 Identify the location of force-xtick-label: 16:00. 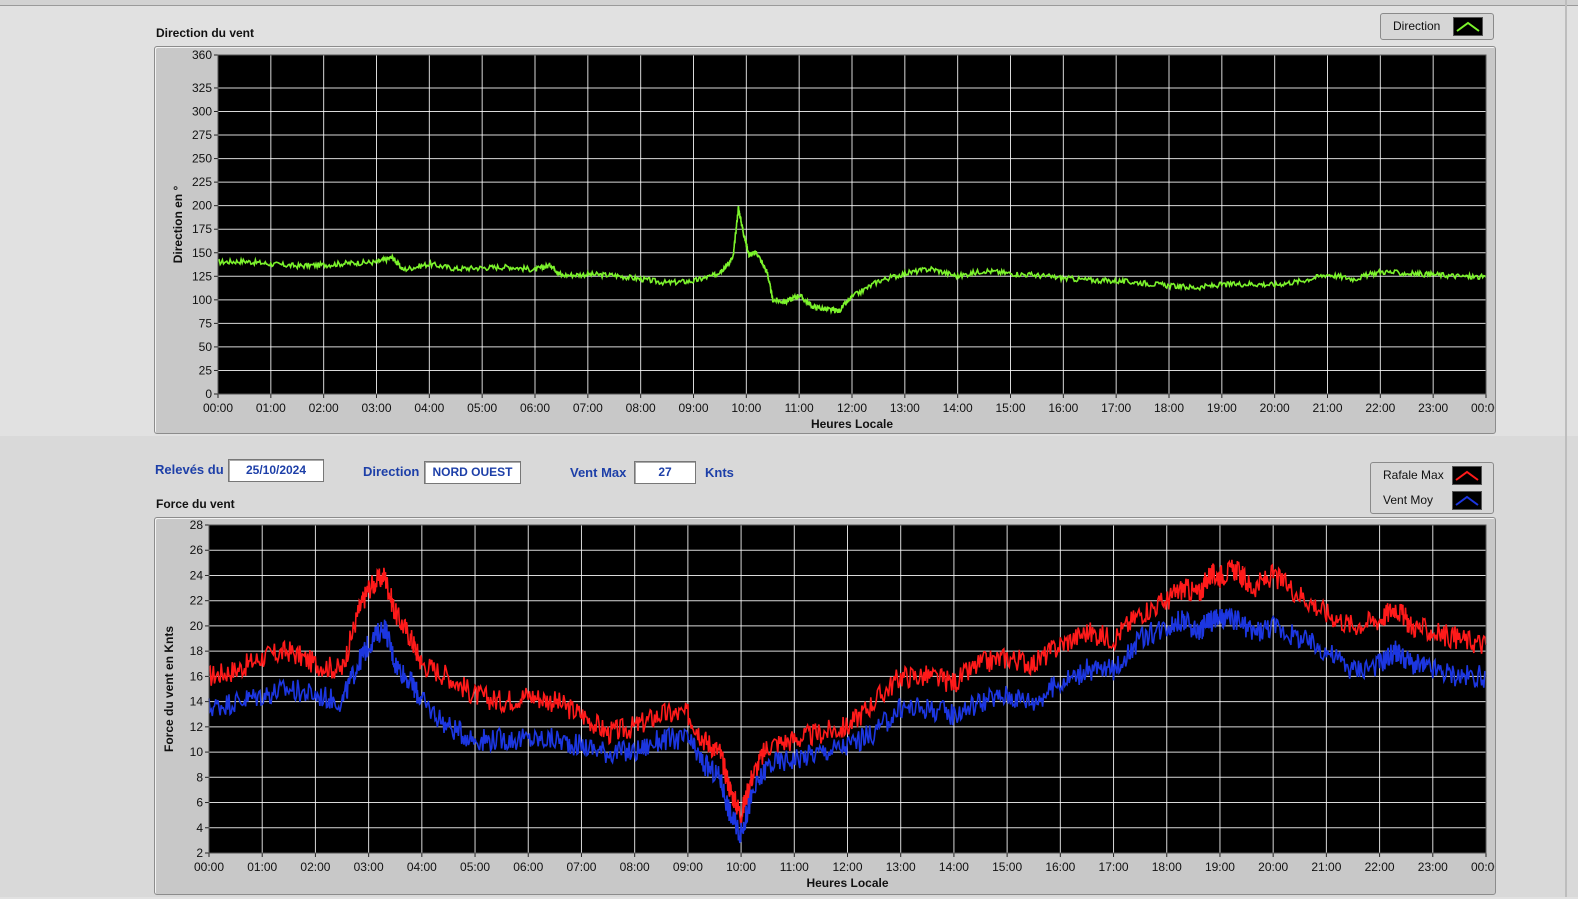
(1060, 867).